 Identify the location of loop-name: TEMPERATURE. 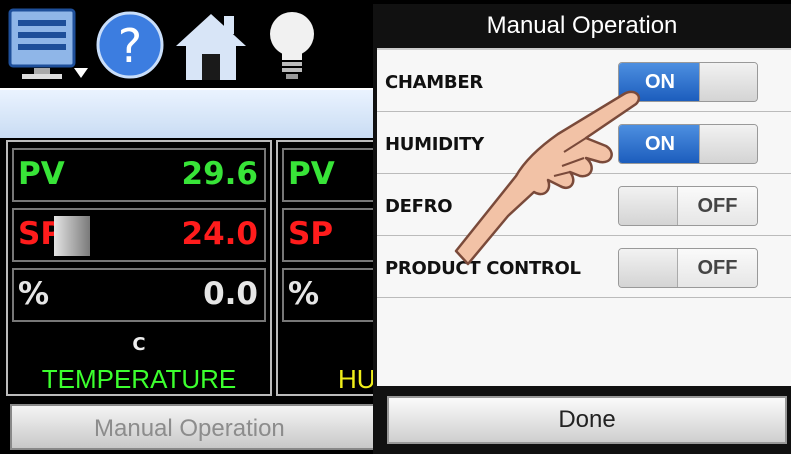
(139, 379).